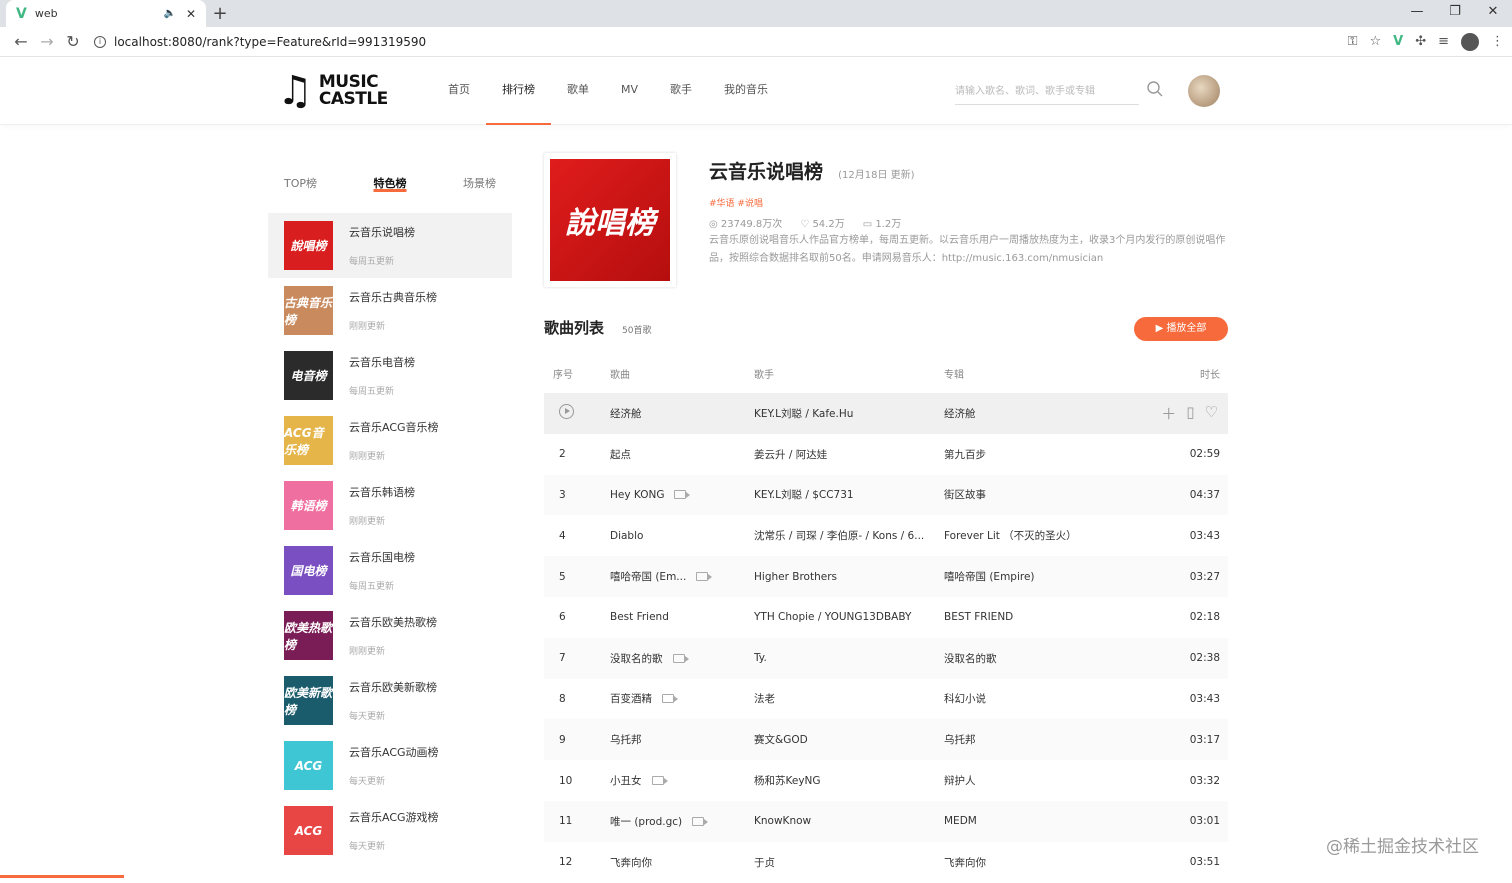 The image size is (1512, 883). What do you see at coordinates (682, 698) in the screenshot?
I see `row-song: 百变酒精` at bounding box center [682, 698].